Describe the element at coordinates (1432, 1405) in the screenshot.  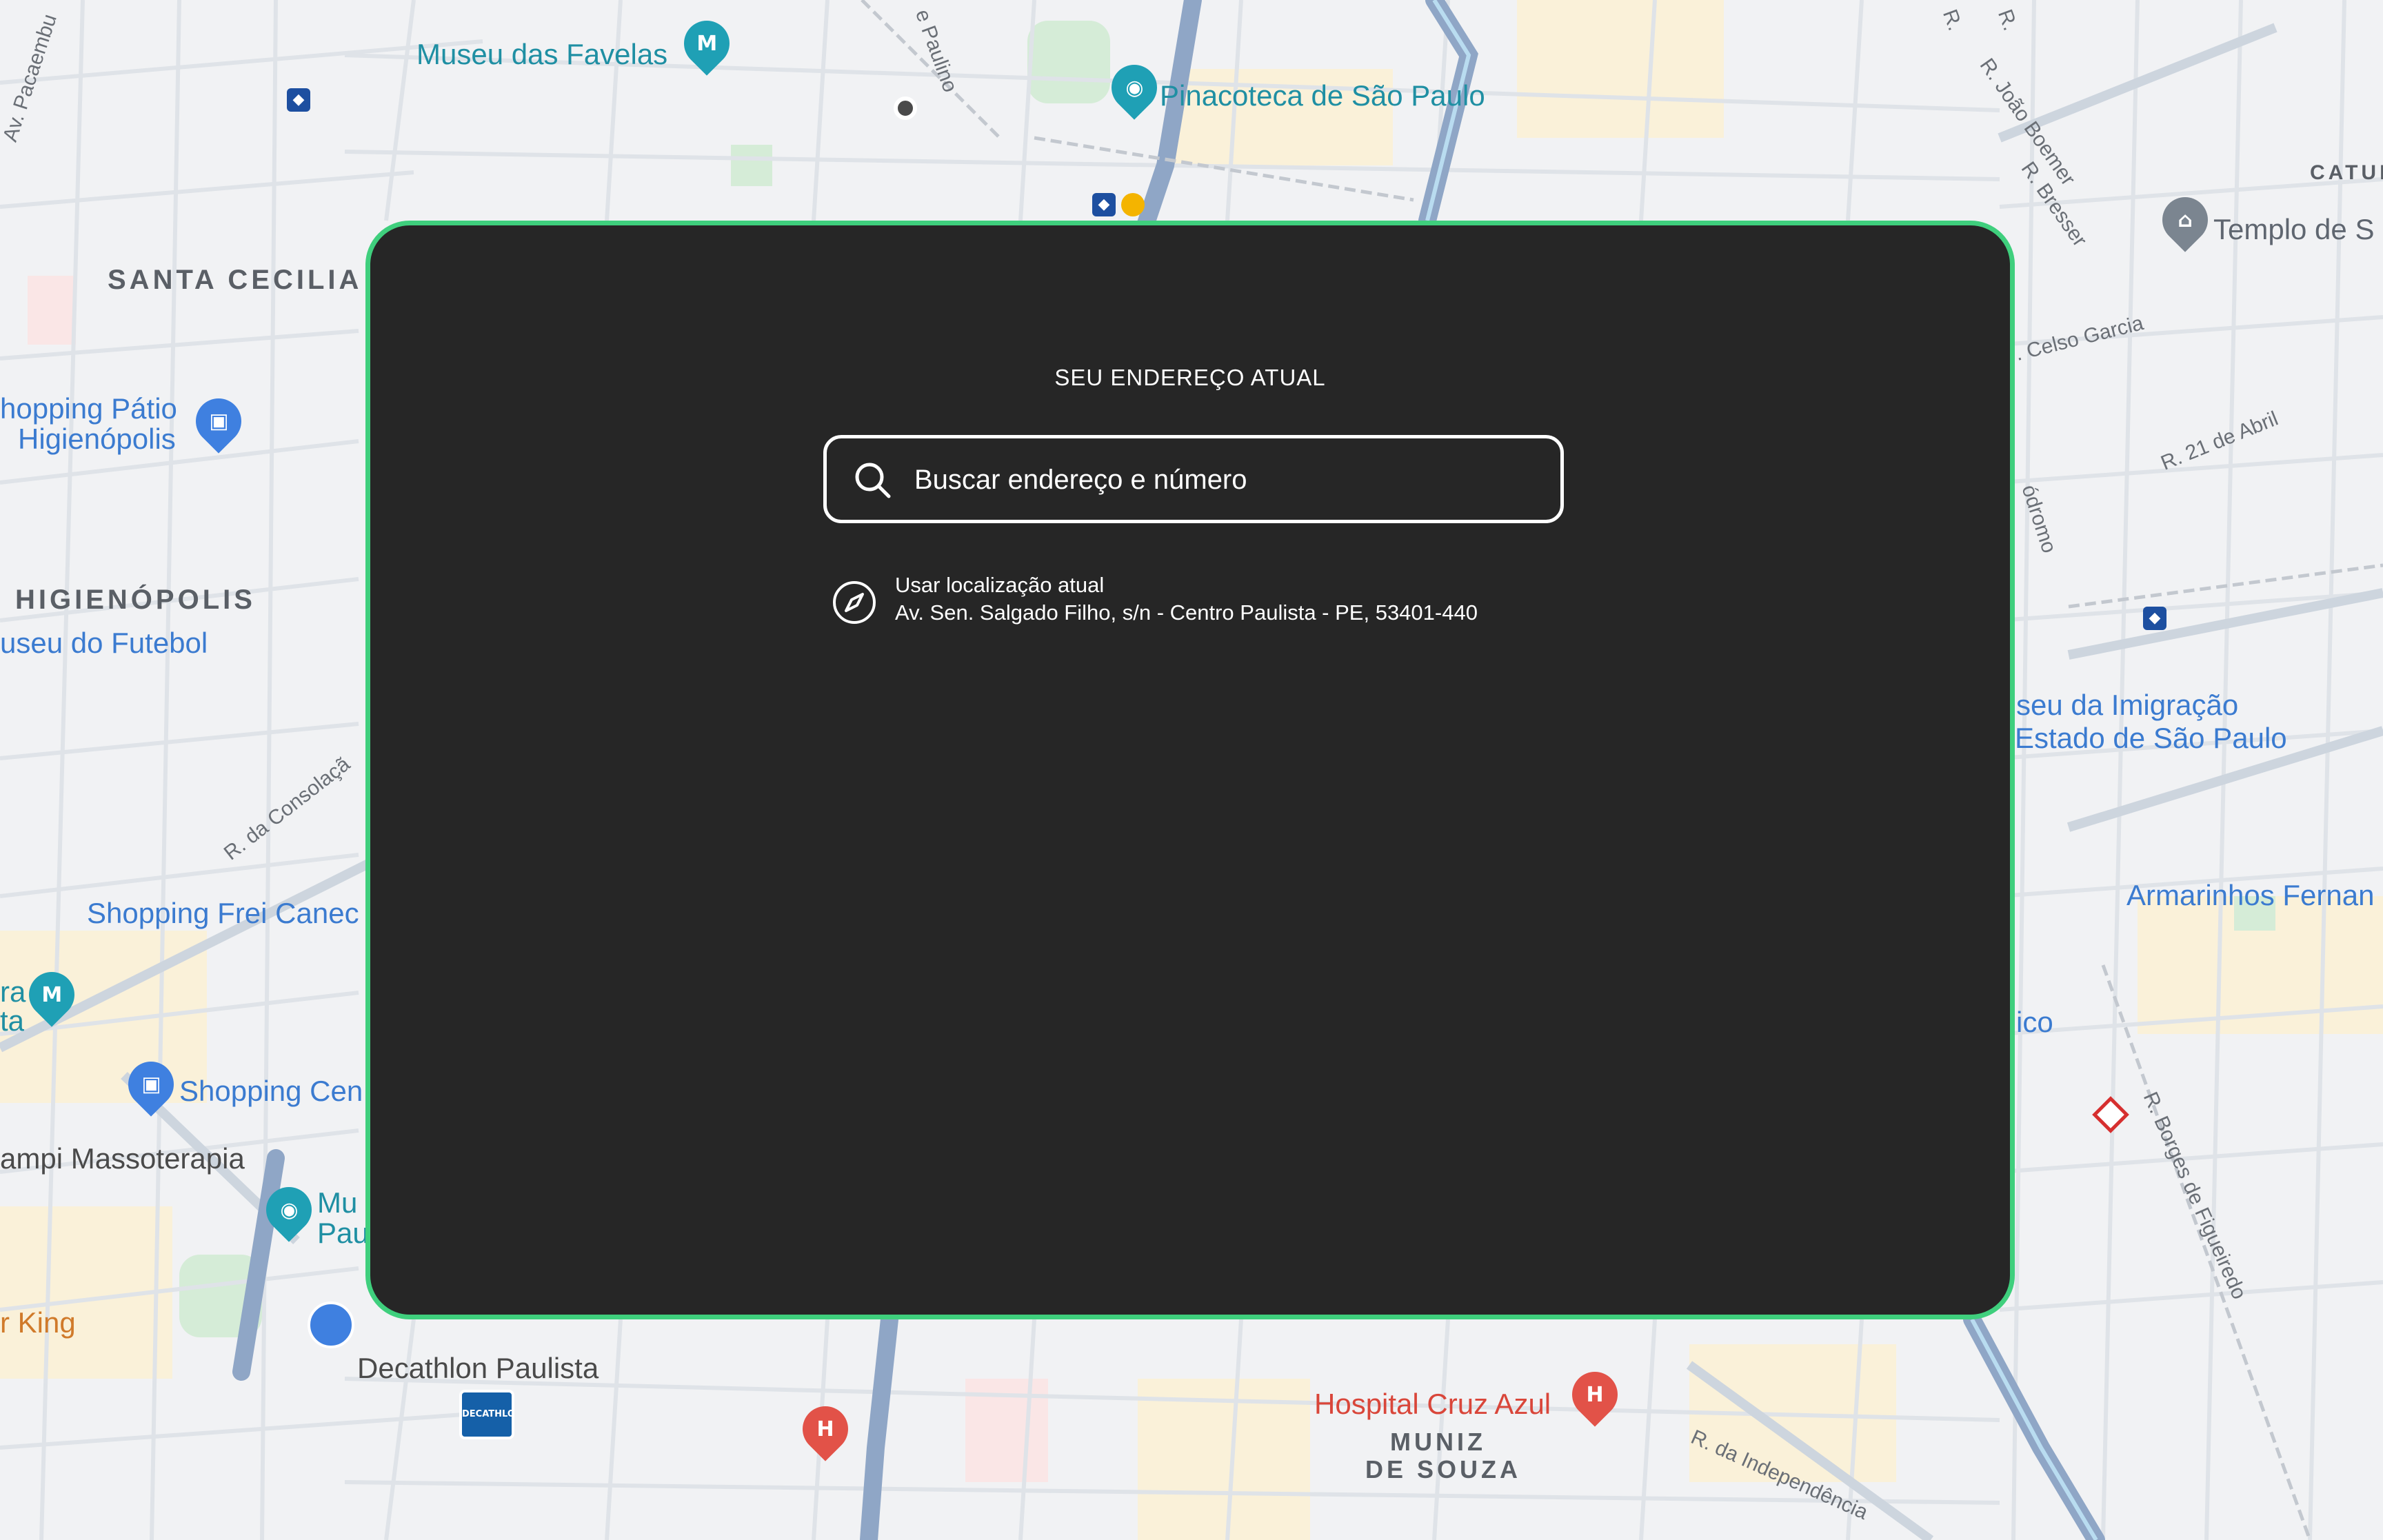
I see `map-label-hospital-cruz-azul: Hospital Cruz Azul` at that location.